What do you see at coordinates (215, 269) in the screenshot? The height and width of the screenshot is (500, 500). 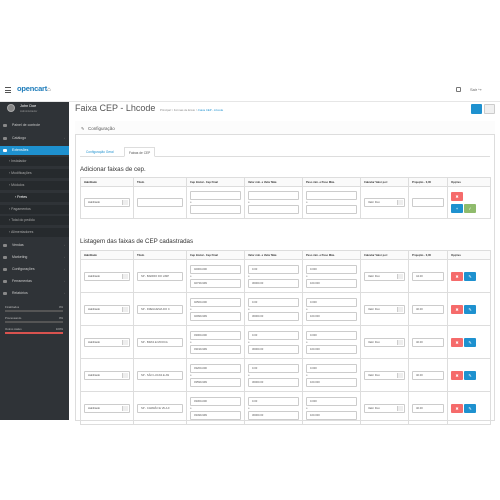 I see `cep-start-input: 02000-000` at bounding box center [215, 269].